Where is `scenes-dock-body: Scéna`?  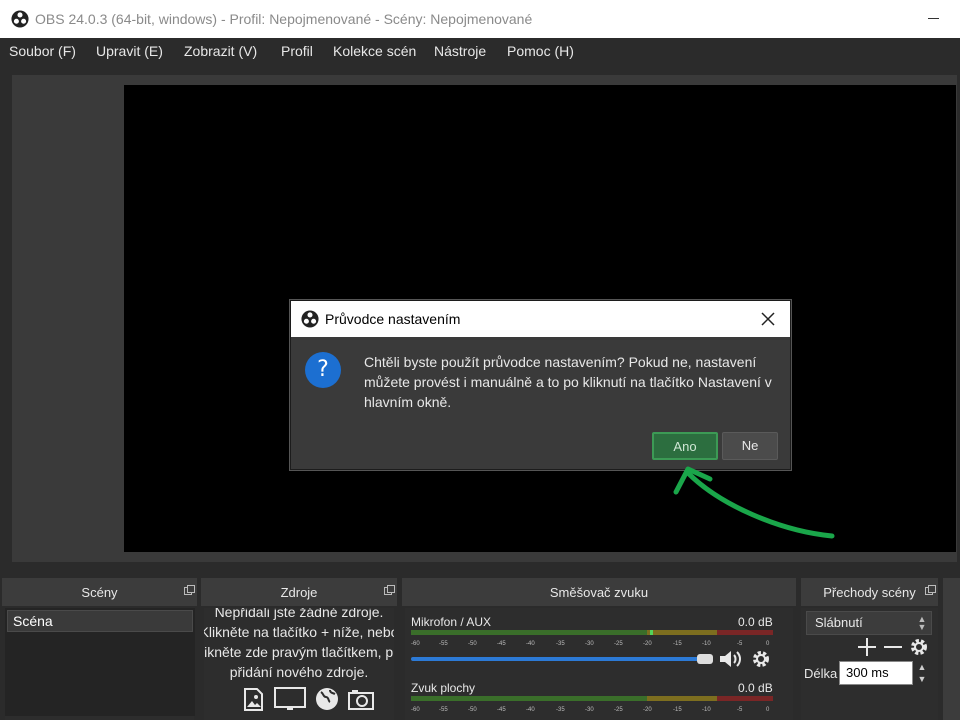
scenes-dock-body: Scéna is located at coordinates (100, 664).